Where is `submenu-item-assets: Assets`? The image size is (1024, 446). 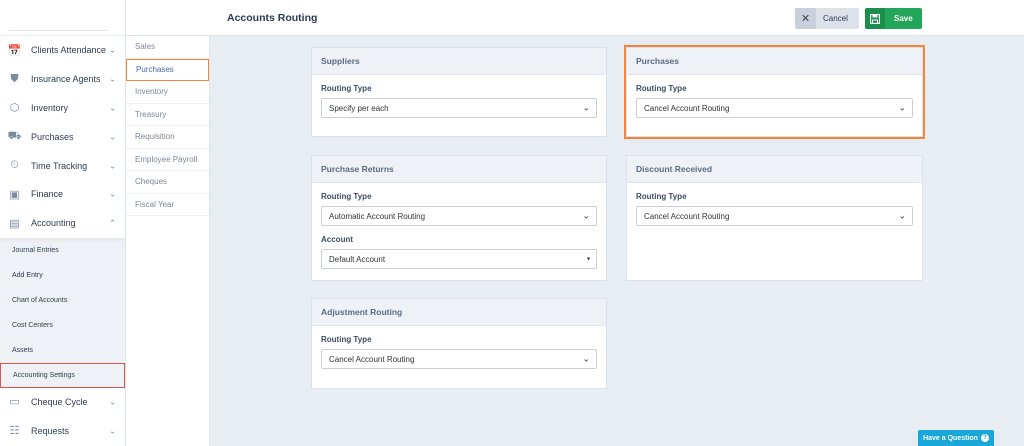
submenu-item-assets: Assets is located at coordinates (62, 350).